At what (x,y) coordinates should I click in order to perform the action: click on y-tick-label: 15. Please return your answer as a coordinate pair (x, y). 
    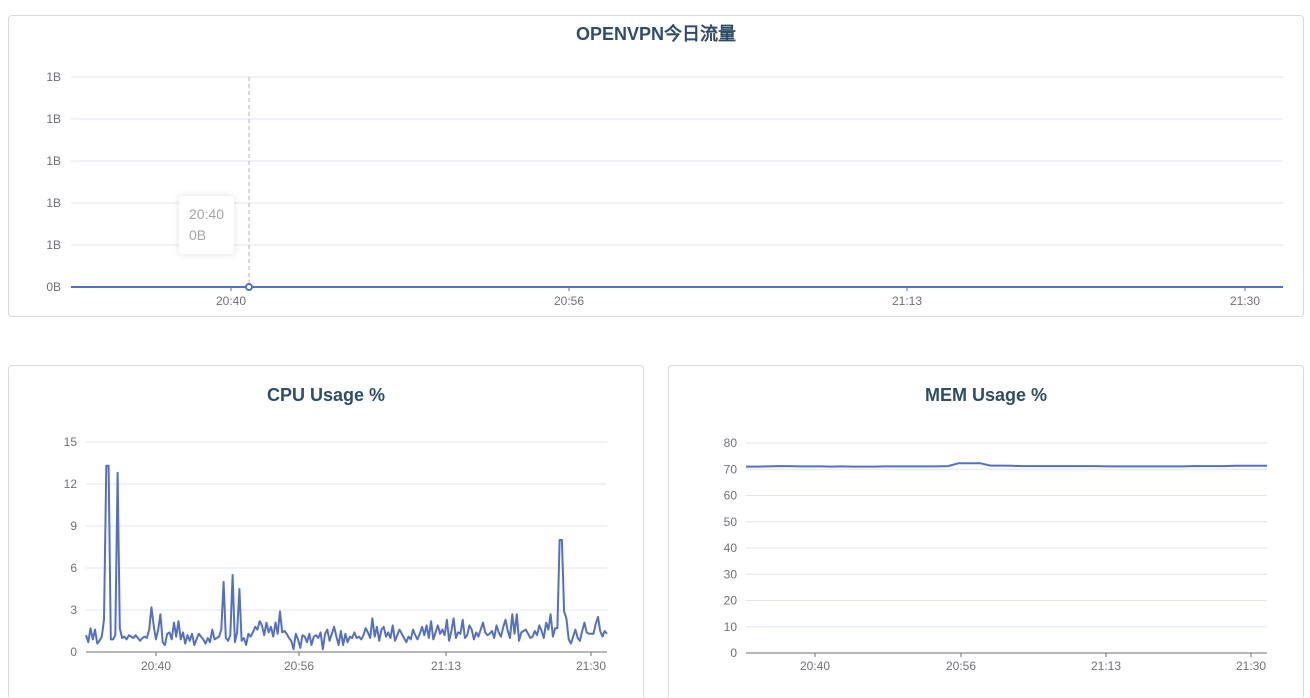
    Looking at the image, I should click on (71, 442).